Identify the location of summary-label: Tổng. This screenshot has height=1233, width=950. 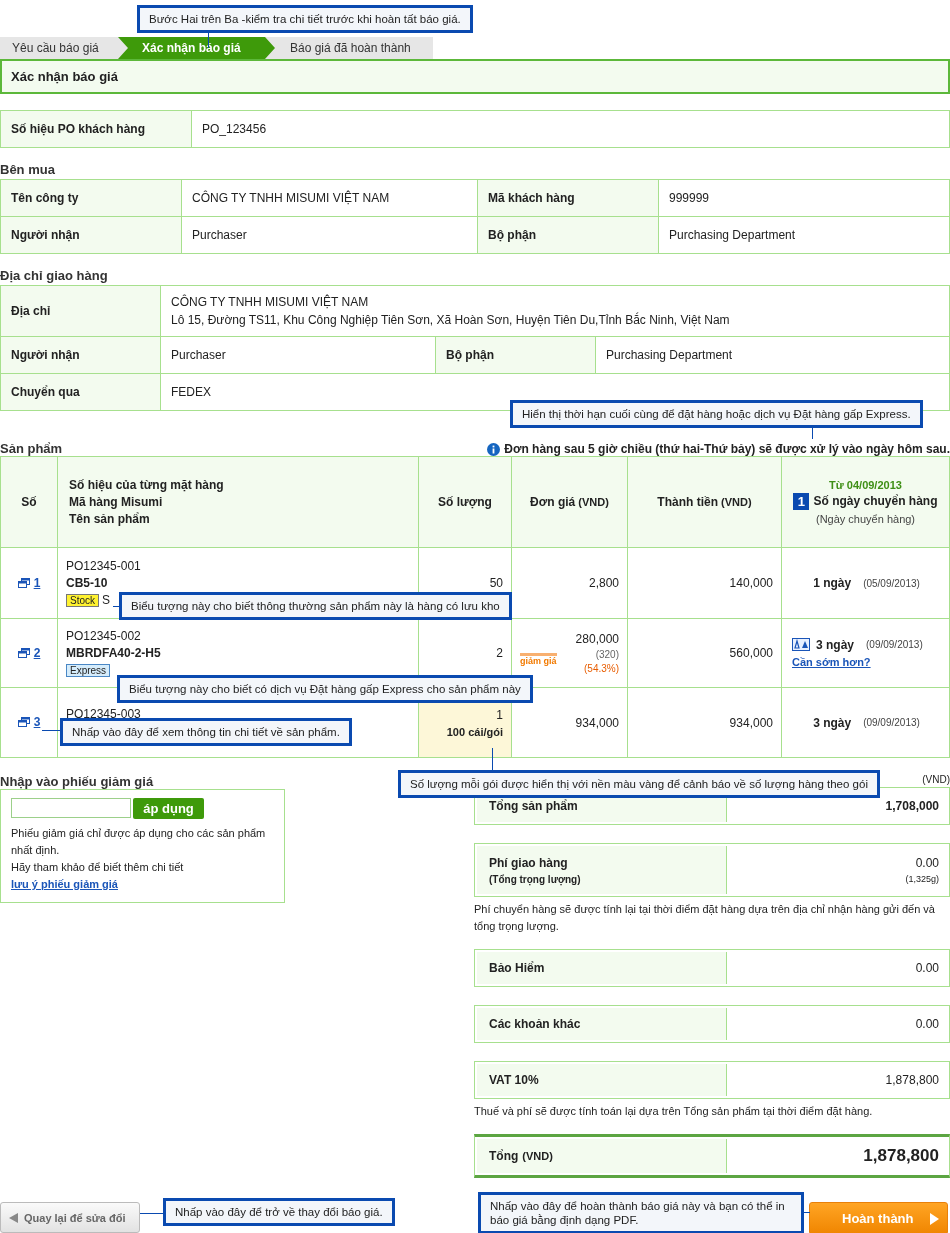
(504, 1156).